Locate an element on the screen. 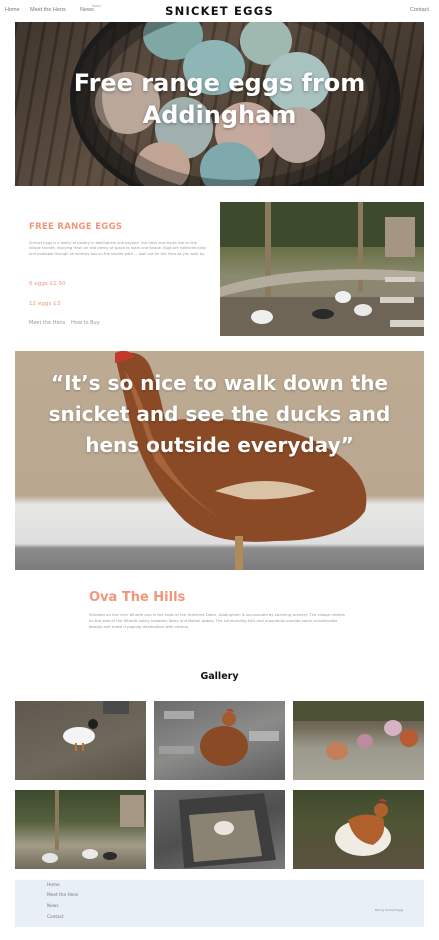  trees-shape is located at coordinates (358, 711).